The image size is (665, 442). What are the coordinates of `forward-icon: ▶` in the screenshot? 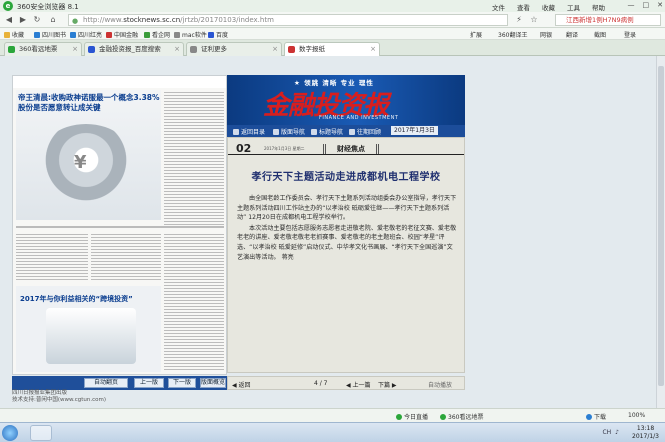 It's located at (23, 20).